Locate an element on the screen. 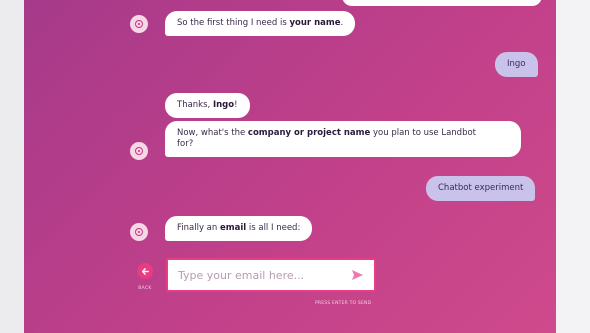  message-bold: email is located at coordinates (233, 228).